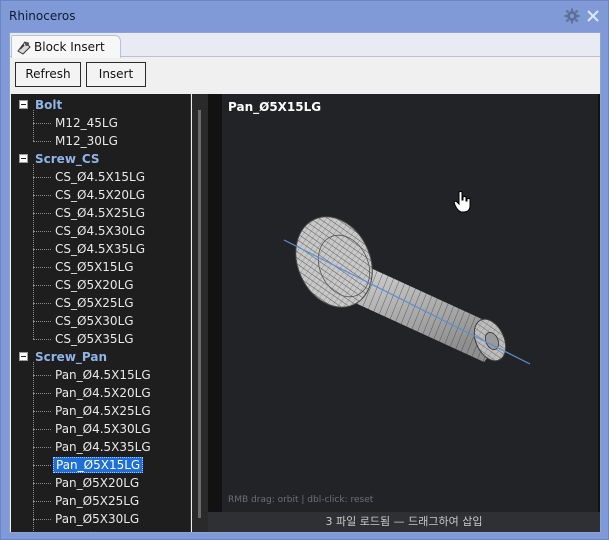 This screenshot has width=609, height=540. I want to click on close-icon, so click(593, 16).